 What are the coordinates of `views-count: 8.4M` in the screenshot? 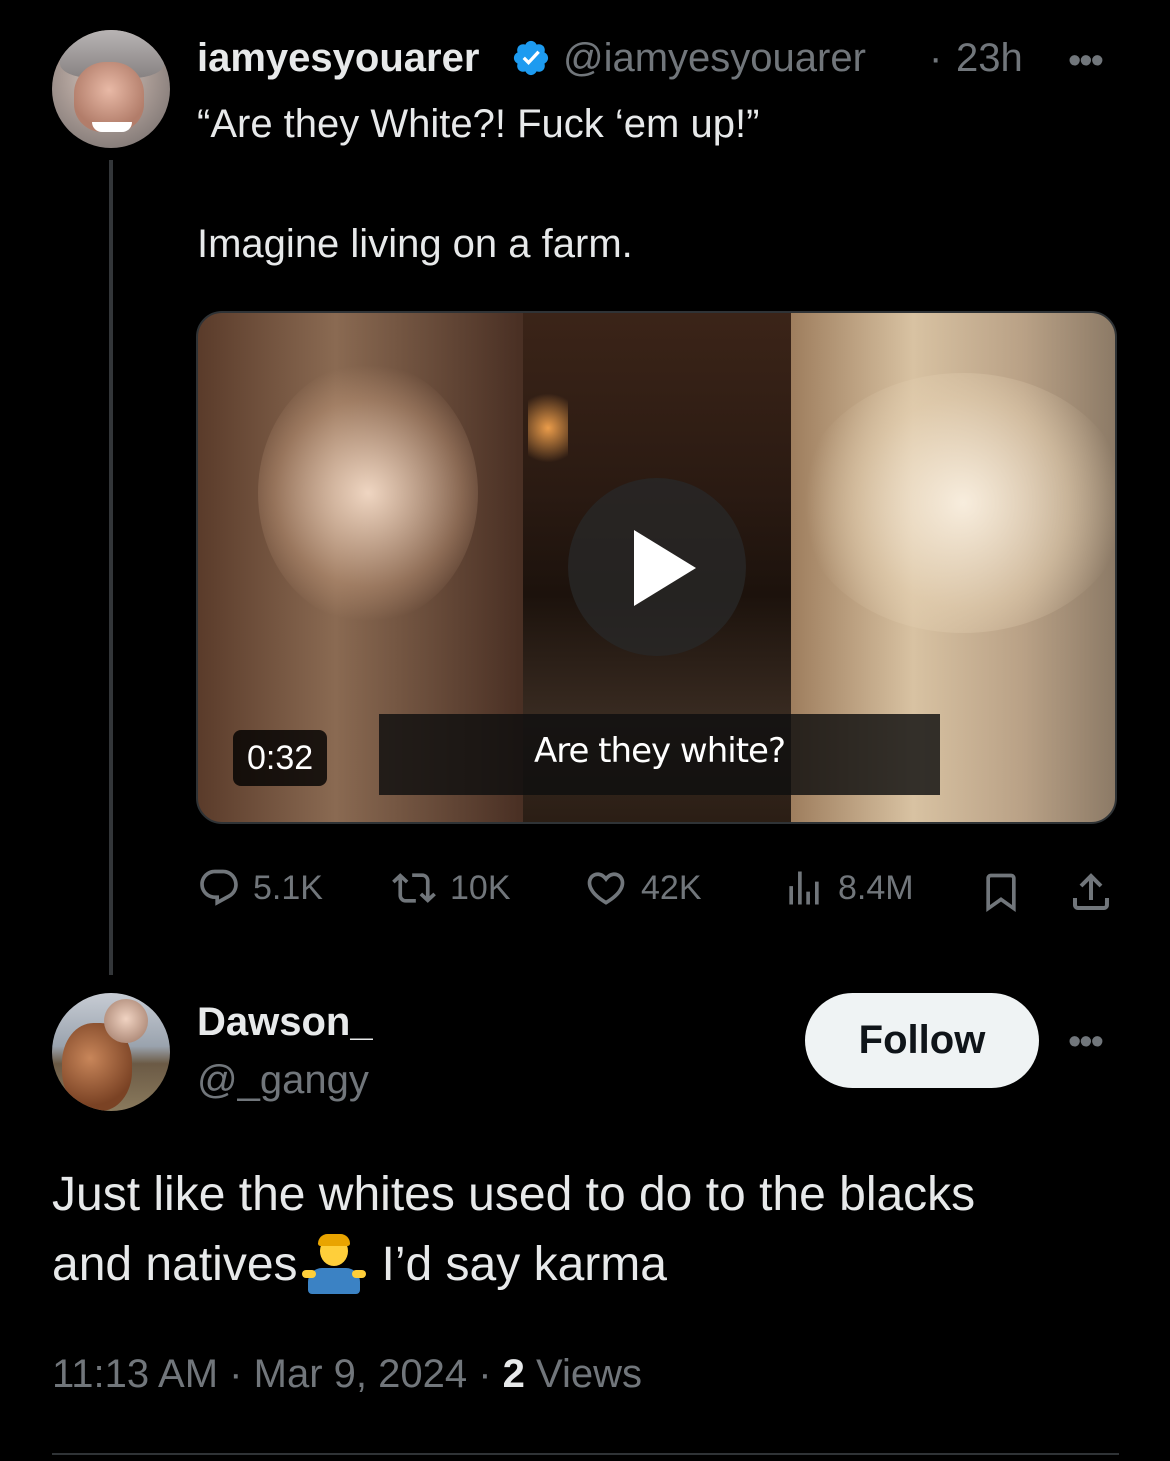 It's located at (876, 887).